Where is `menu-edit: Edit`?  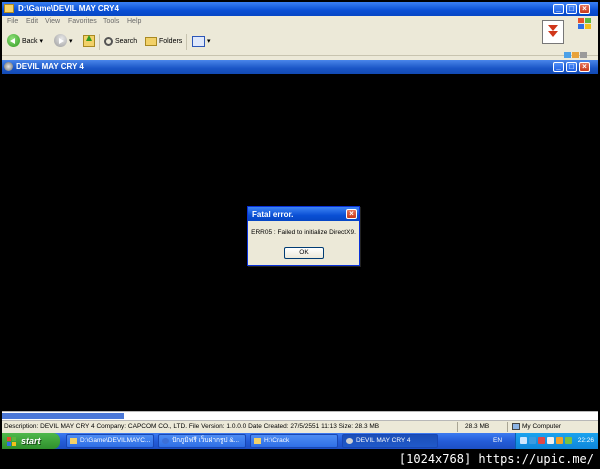 menu-edit: Edit is located at coordinates (32, 21).